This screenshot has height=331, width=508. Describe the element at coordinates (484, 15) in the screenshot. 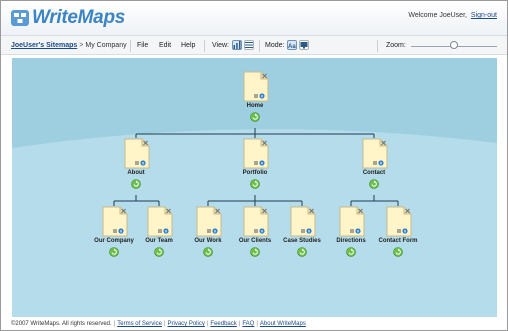

I see `signout-link: Sign-out` at that location.